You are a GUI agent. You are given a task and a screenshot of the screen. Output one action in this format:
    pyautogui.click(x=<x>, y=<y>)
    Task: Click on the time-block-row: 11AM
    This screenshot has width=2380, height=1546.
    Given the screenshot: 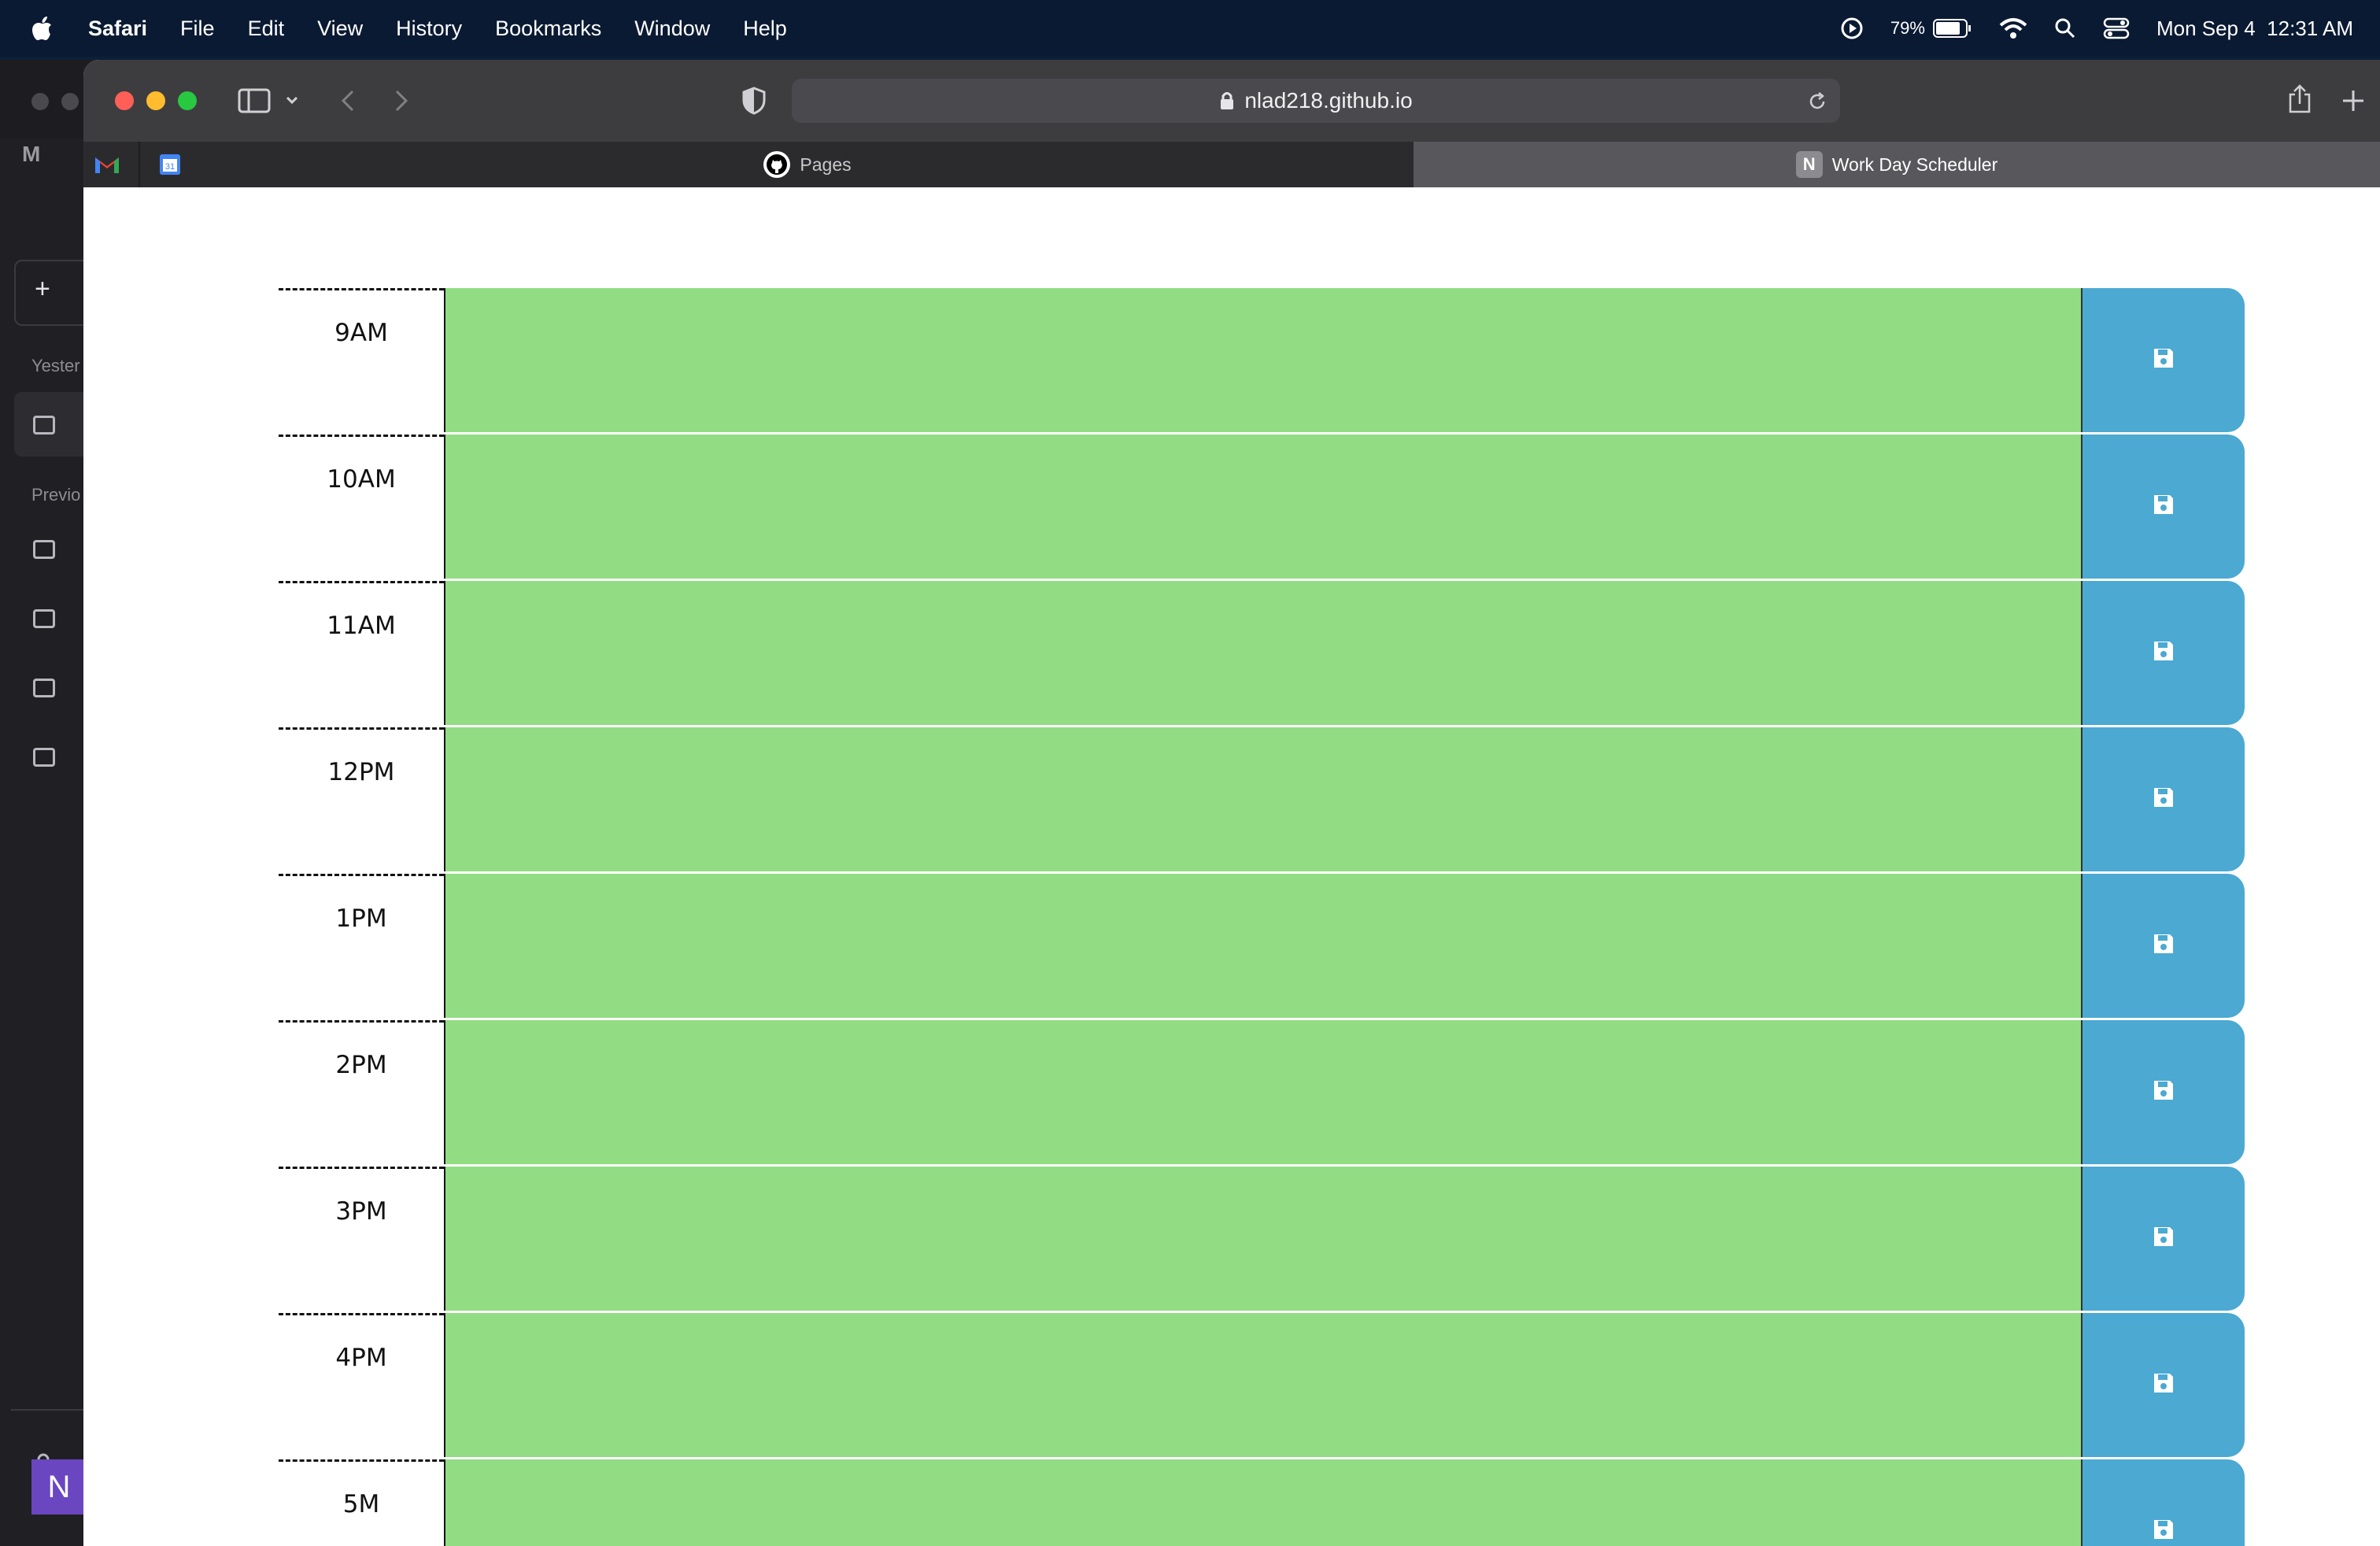 What is the action you would take?
    pyautogui.click(x=1302, y=654)
    